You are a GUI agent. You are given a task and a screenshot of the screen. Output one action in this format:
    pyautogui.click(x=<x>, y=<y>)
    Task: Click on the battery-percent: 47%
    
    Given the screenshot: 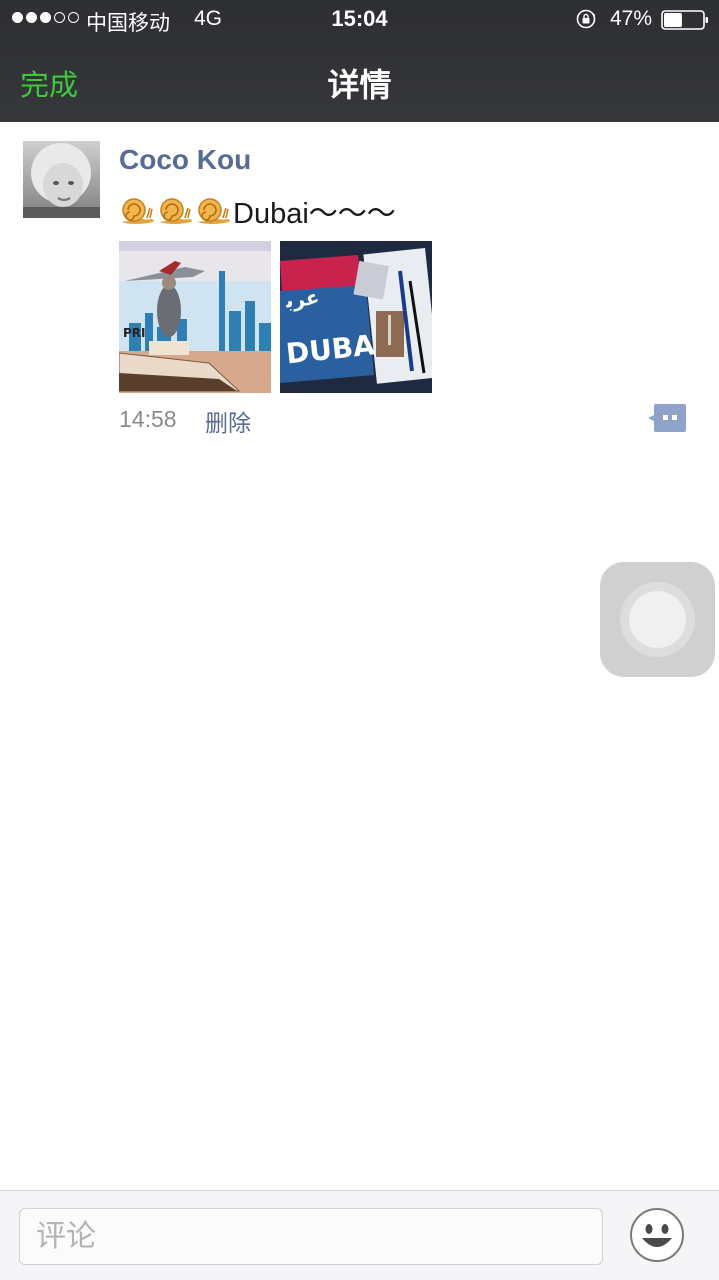 What is the action you would take?
    pyautogui.click(x=631, y=18)
    